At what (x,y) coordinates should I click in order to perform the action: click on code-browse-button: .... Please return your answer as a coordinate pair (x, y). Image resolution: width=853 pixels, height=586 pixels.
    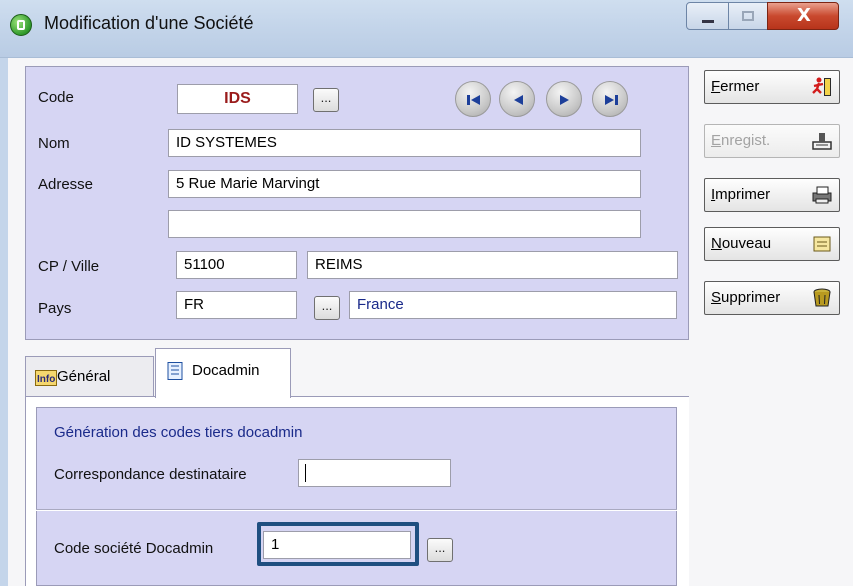
    Looking at the image, I should click on (326, 100).